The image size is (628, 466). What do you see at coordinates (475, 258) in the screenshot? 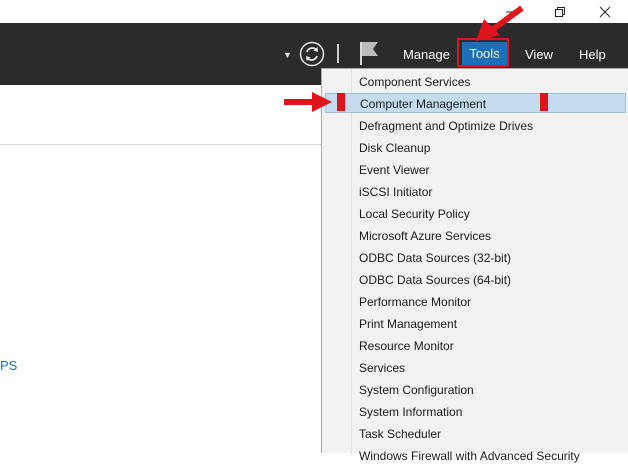
I see `menu-item-odbc-32: ODBC Data Sources (32-bit)` at bounding box center [475, 258].